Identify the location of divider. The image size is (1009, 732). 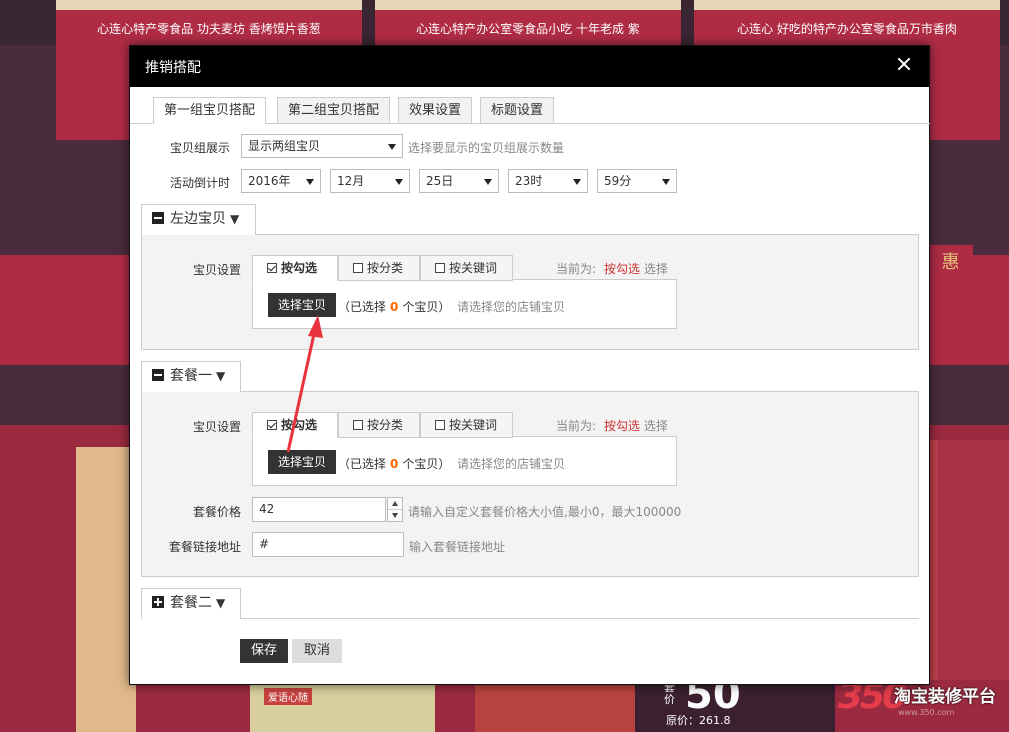
(530, 618).